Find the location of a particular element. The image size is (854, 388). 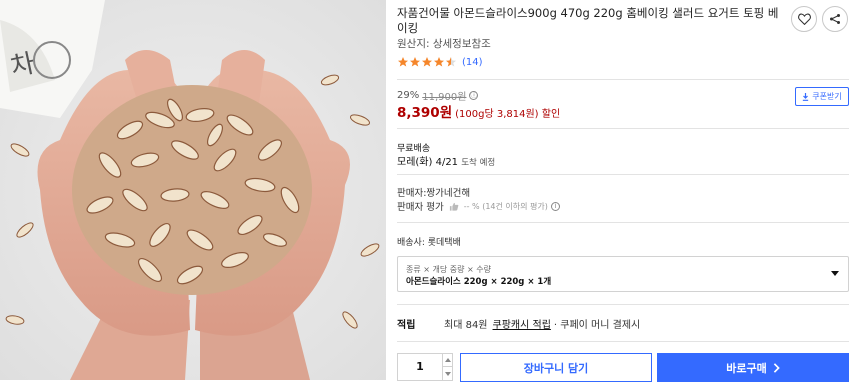

quantity-stepper: 1 is located at coordinates (425, 367).